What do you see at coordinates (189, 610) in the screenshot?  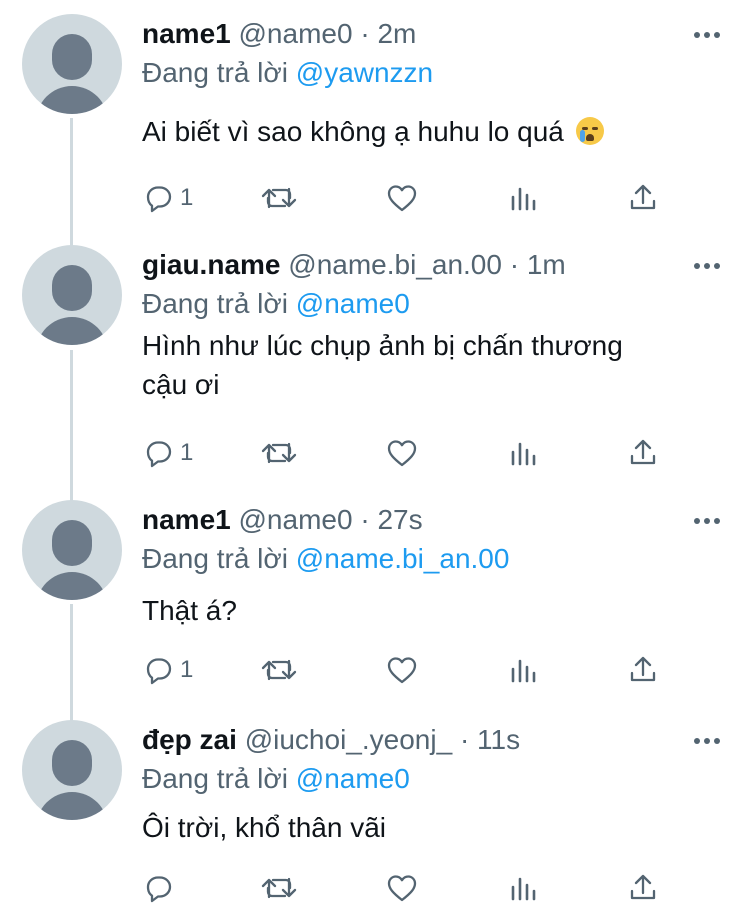 I see `tweet-text: Thật á?` at bounding box center [189, 610].